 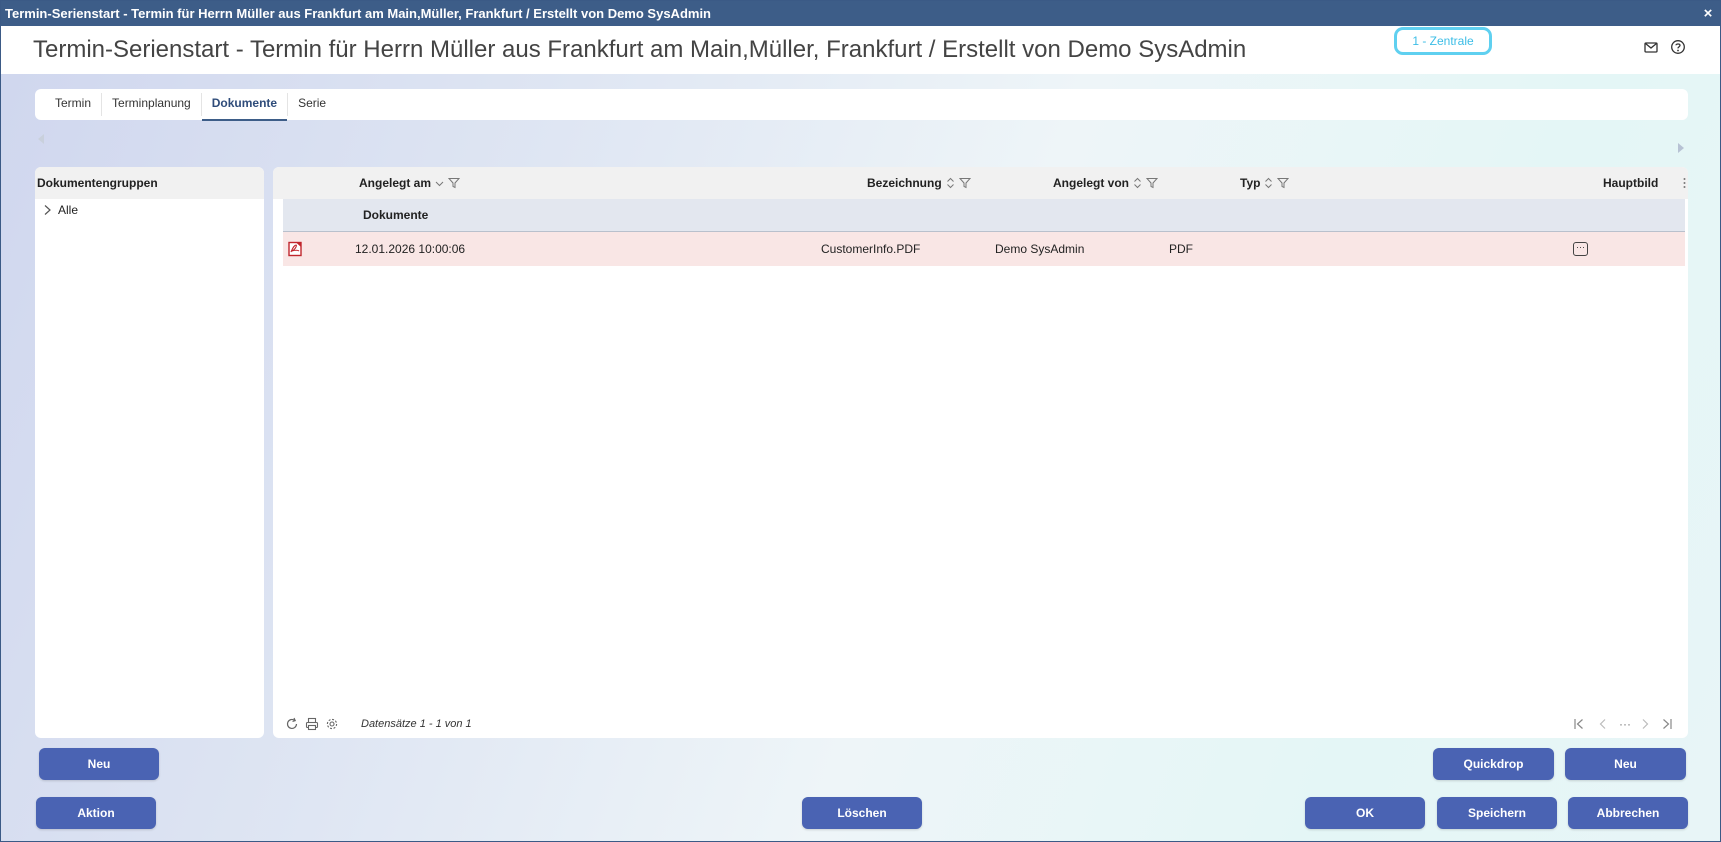 I want to click on mail-icon, so click(x=1651, y=47).